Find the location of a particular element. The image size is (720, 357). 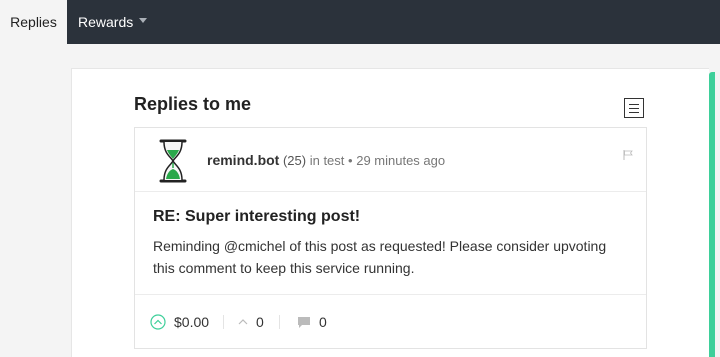

page-title: Replies to me is located at coordinates (193, 104).